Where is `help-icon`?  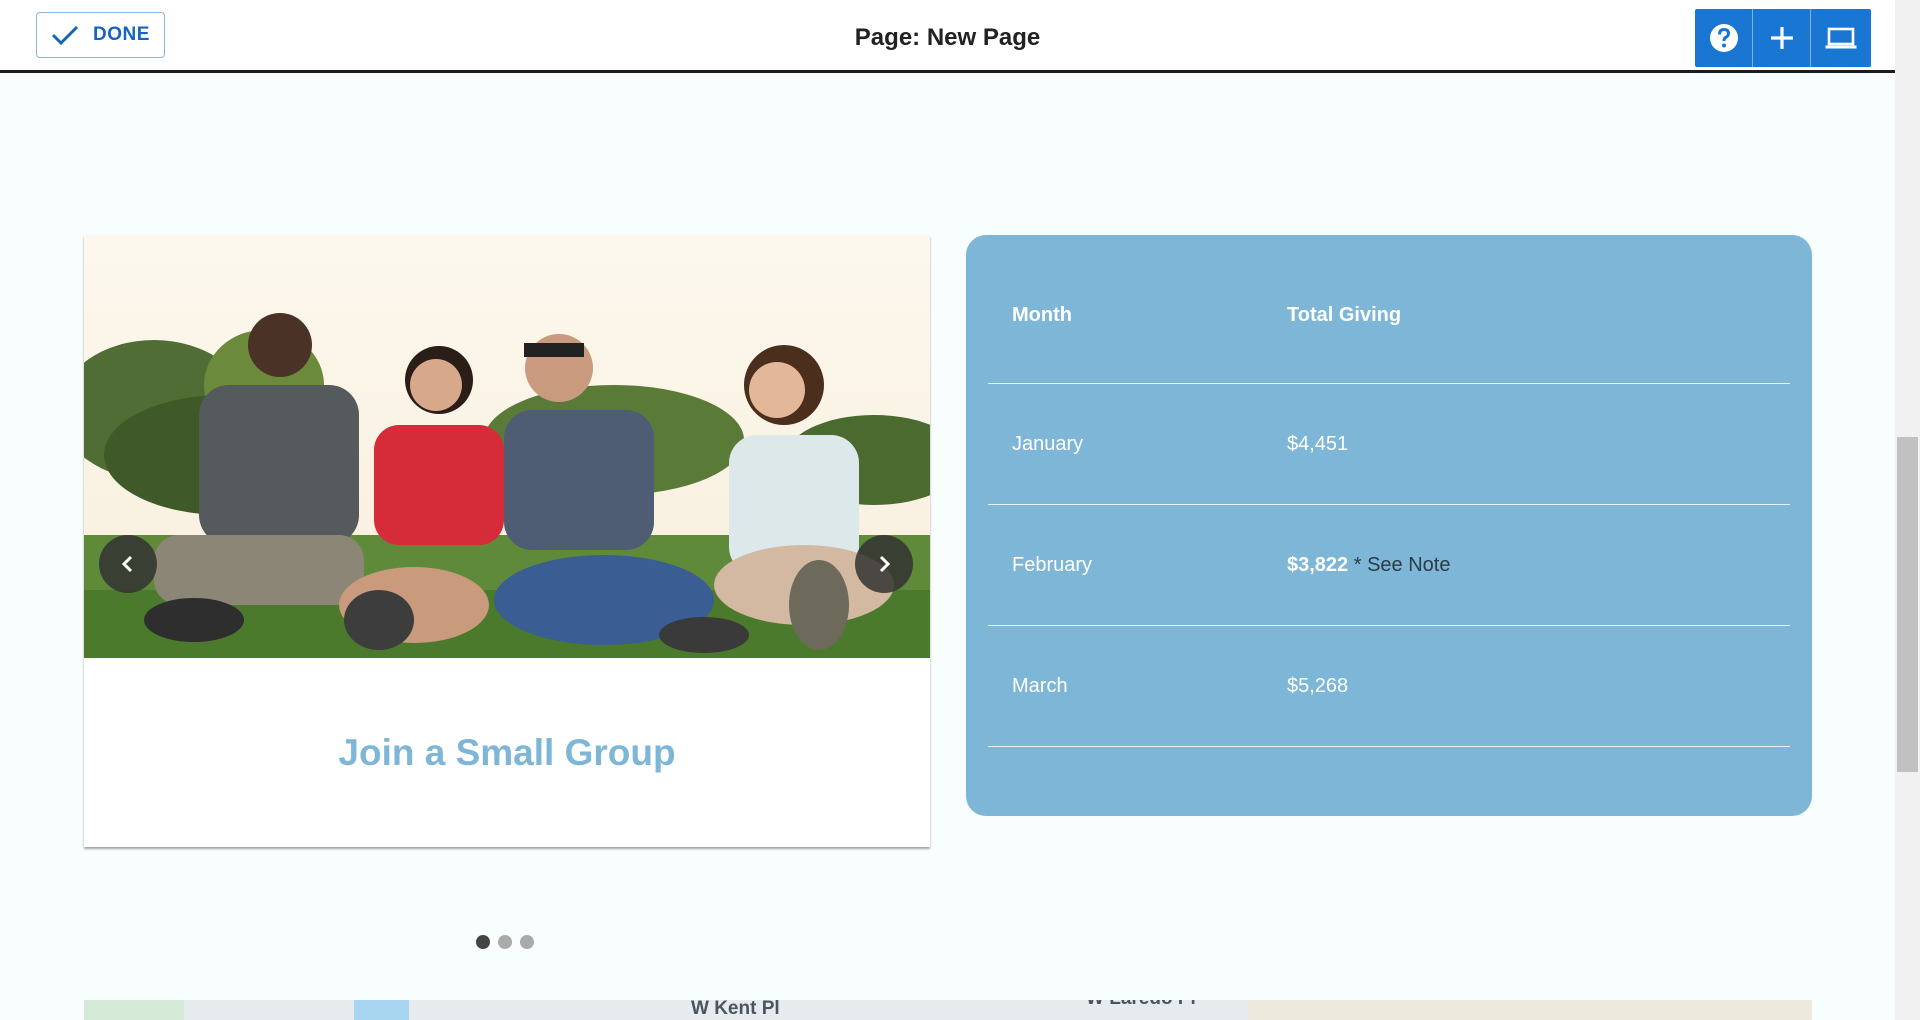
help-icon is located at coordinates (1723, 38).